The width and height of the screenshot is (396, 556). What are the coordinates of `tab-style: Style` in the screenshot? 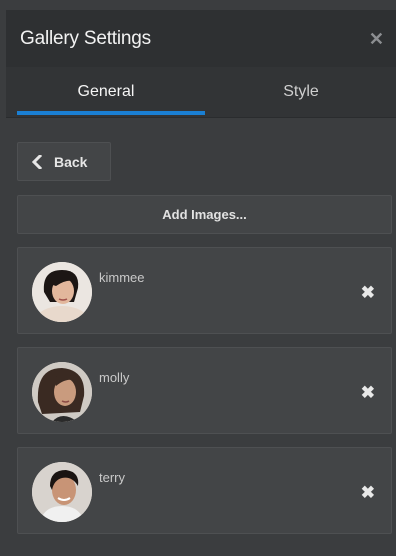 It's located at (301, 92).